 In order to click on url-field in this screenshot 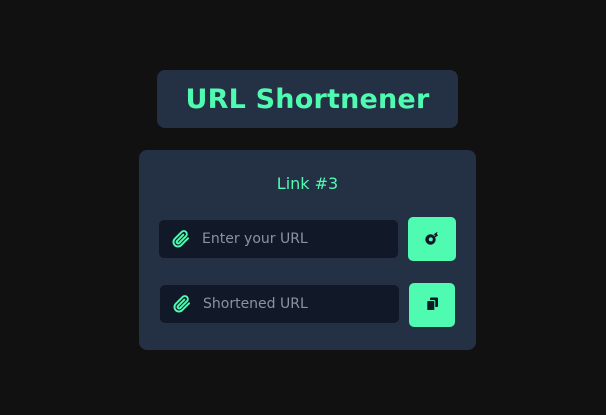, I will do `click(278, 239)`.